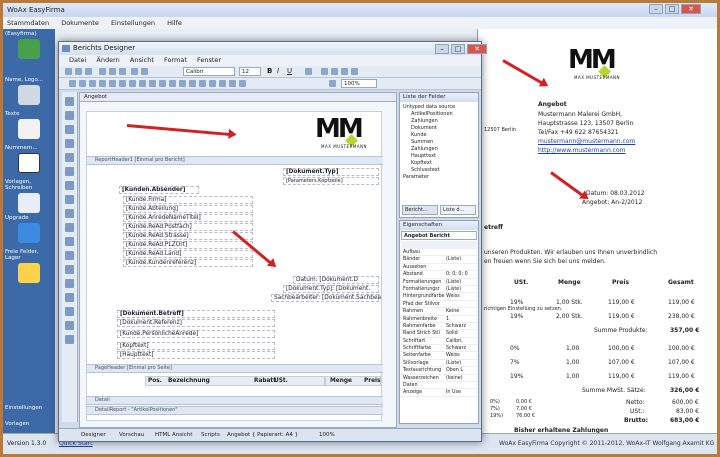  What do you see at coordinates (238, 97) in the screenshot?
I see `report-tab: Angebot` at bounding box center [238, 97].